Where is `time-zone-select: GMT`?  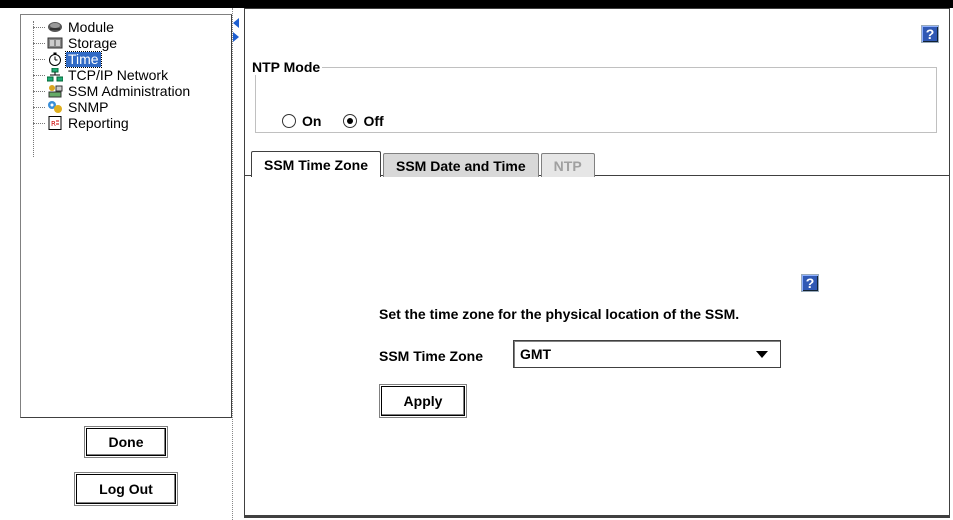 time-zone-select: GMT is located at coordinates (647, 354).